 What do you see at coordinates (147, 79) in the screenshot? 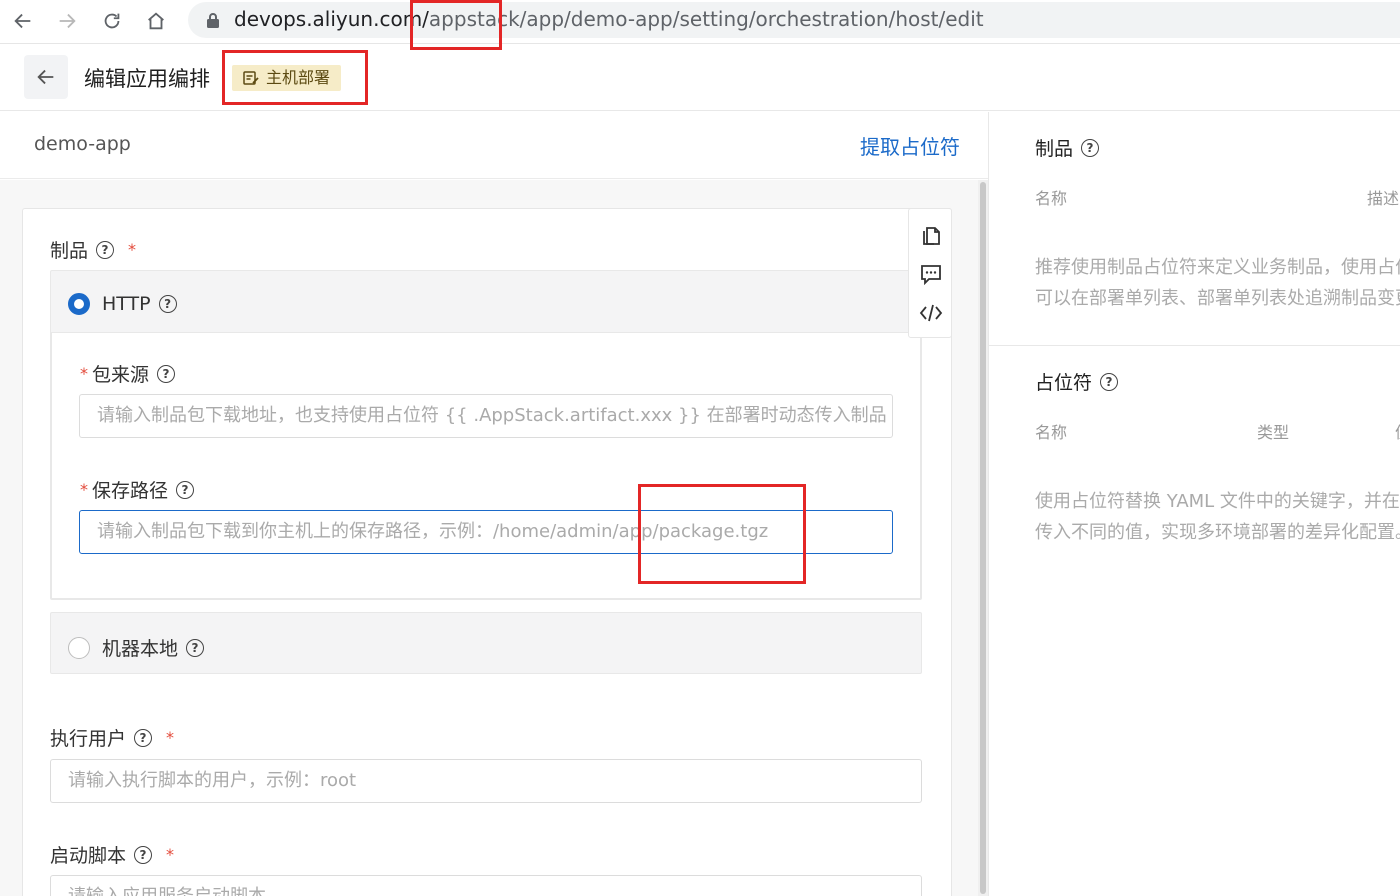
I see `page-title: 编辑应用编排` at bounding box center [147, 79].